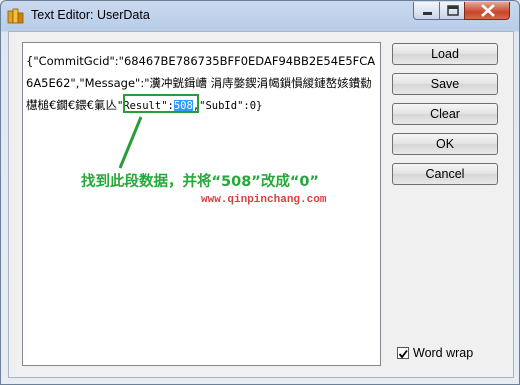 The image size is (520, 385). Describe the element at coordinates (90, 15) in the screenshot. I see `window-title: Text Editor: UserData` at that location.